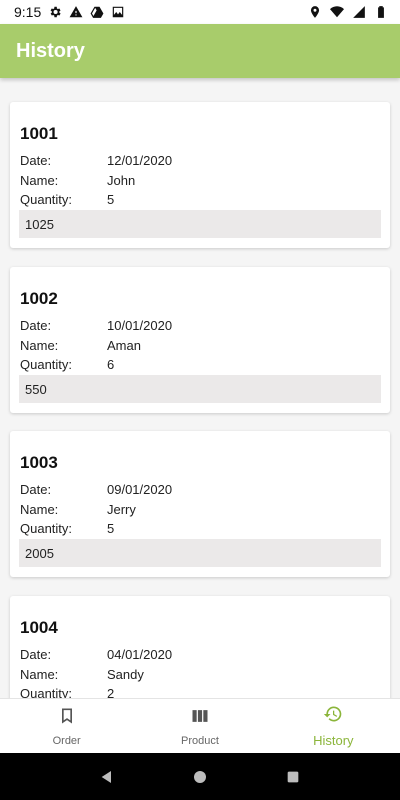  What do you see at coordinates (50, 50) in the screenshot?
I see `page-title: History` at bounding box center [50, 50].